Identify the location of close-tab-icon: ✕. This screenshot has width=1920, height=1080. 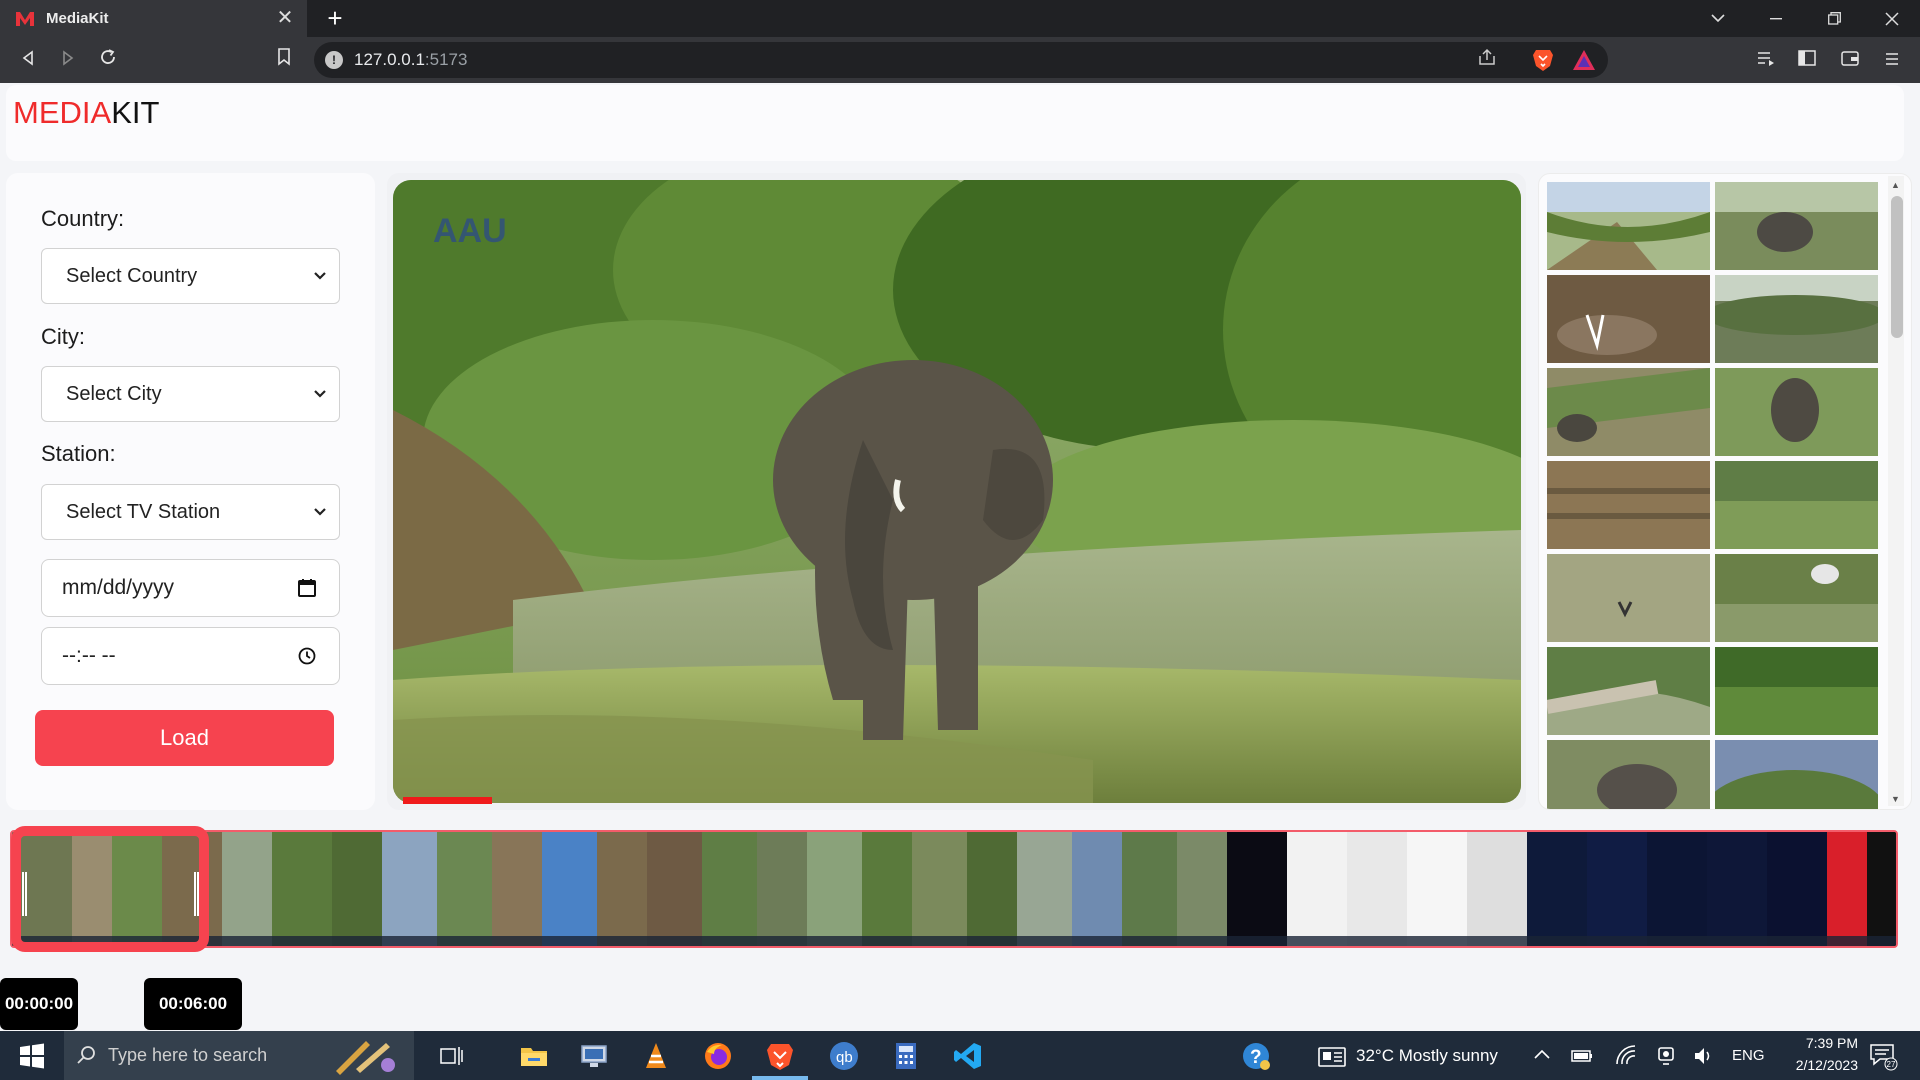
(285, 18).